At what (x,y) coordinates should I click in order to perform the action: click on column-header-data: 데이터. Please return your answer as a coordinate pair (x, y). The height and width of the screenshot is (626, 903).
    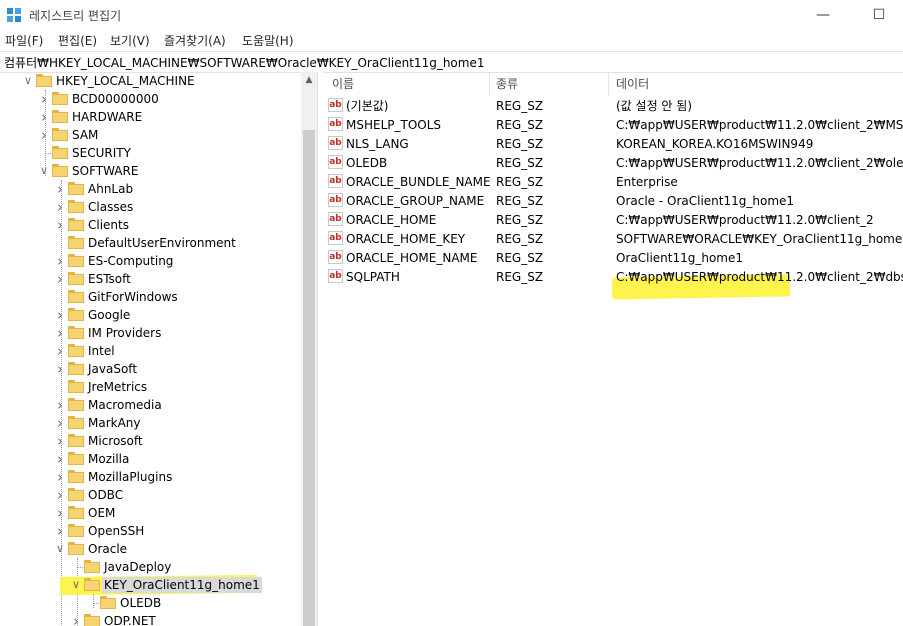
    Looking at the image, I should click on (632, 84).